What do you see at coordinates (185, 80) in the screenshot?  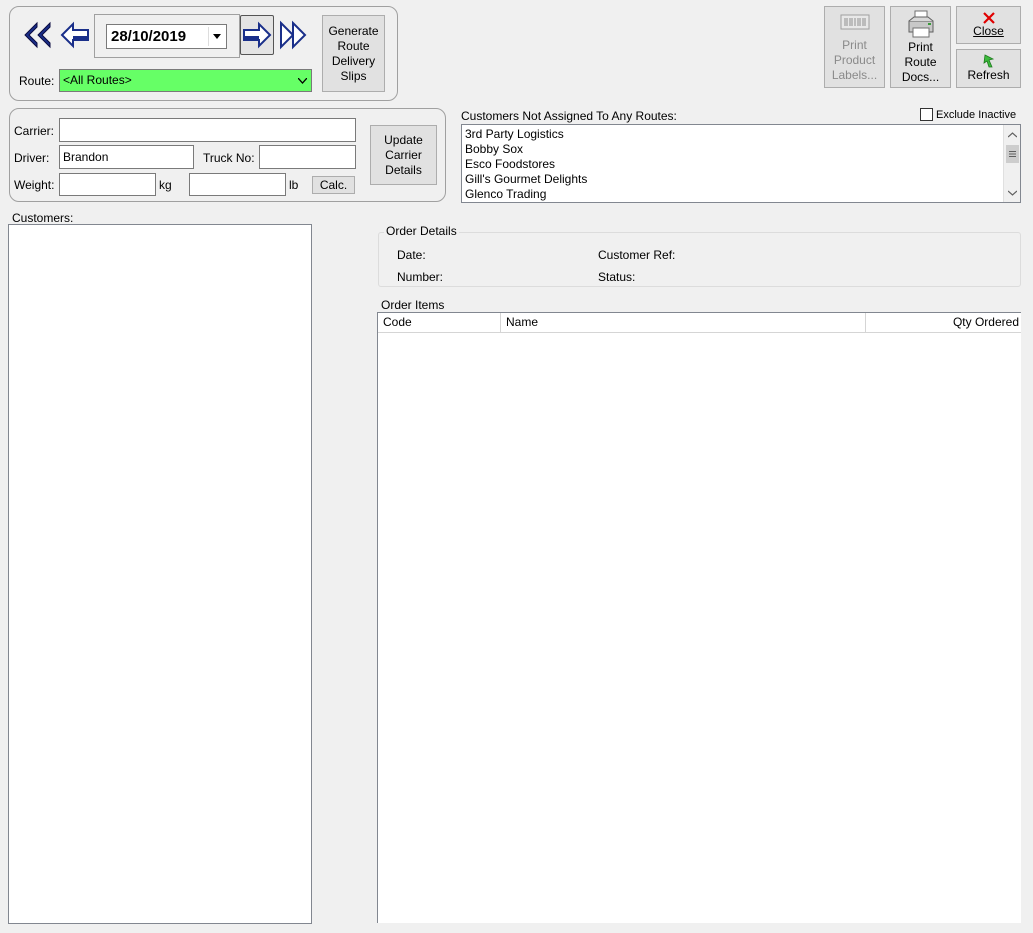 I see `route-select: <All Routes>` at bounding box center [185, 80].